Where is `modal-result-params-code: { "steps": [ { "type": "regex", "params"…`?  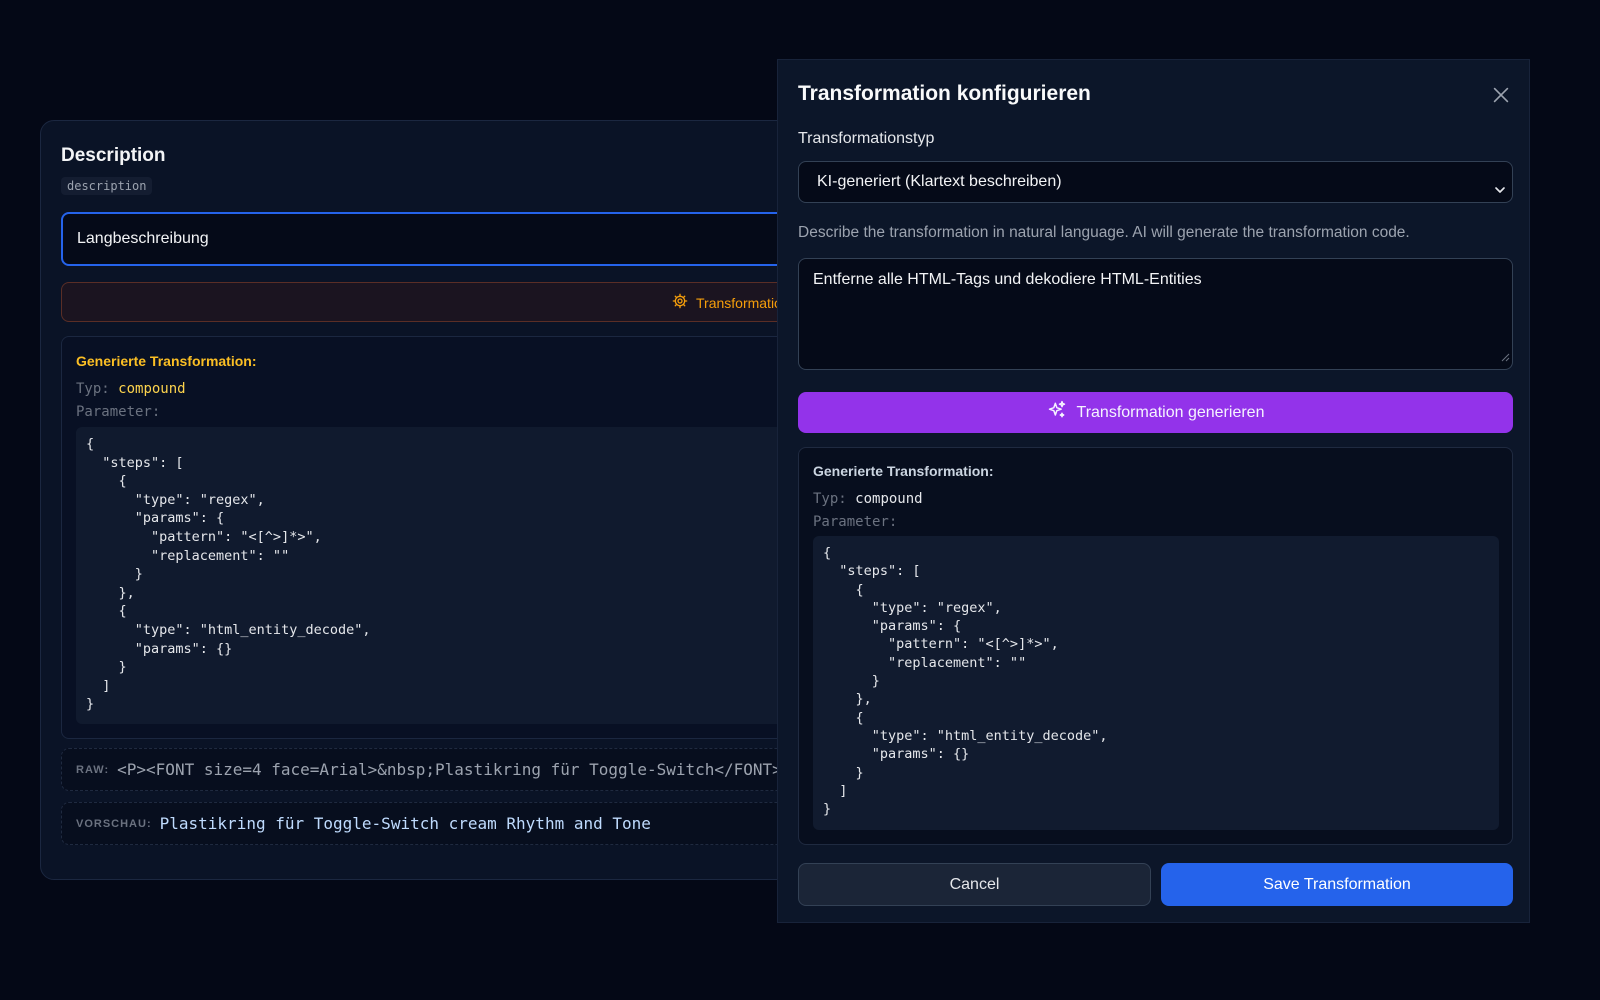 modal-result-params-code: { "steps": [ { "type": "regex", "params"… is located at coordinates (1156, 683).